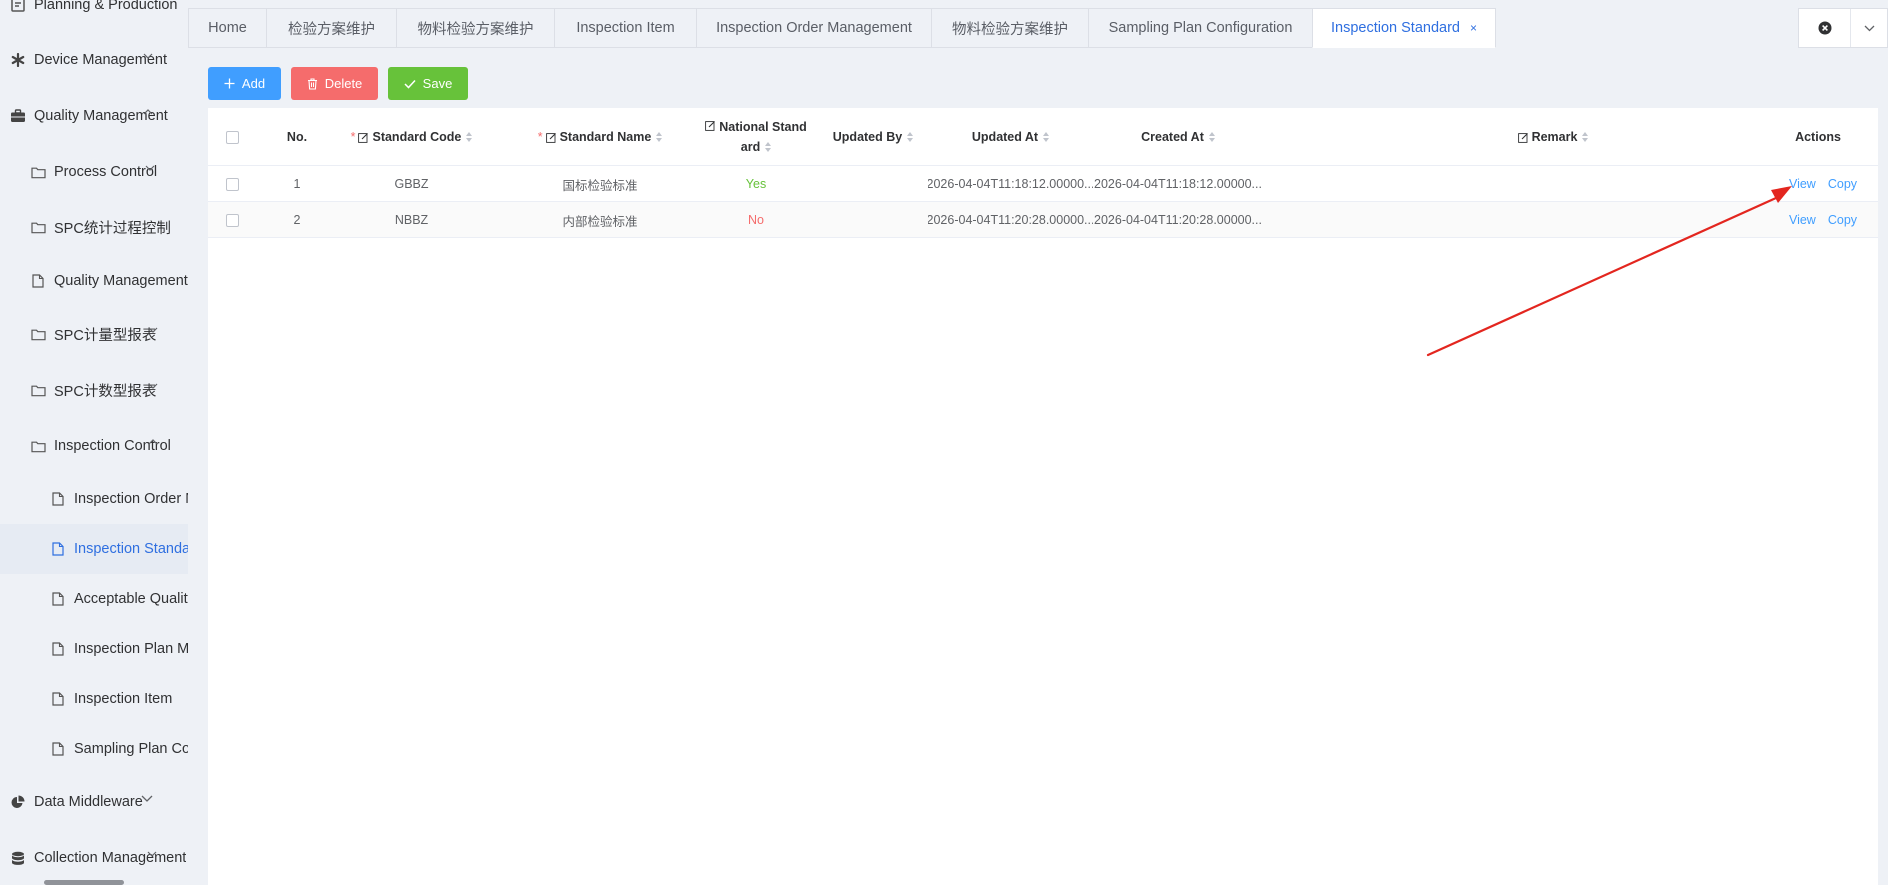 The image size is (1888, 885). I want to click on select-all-checkbox, so click(232, 137).